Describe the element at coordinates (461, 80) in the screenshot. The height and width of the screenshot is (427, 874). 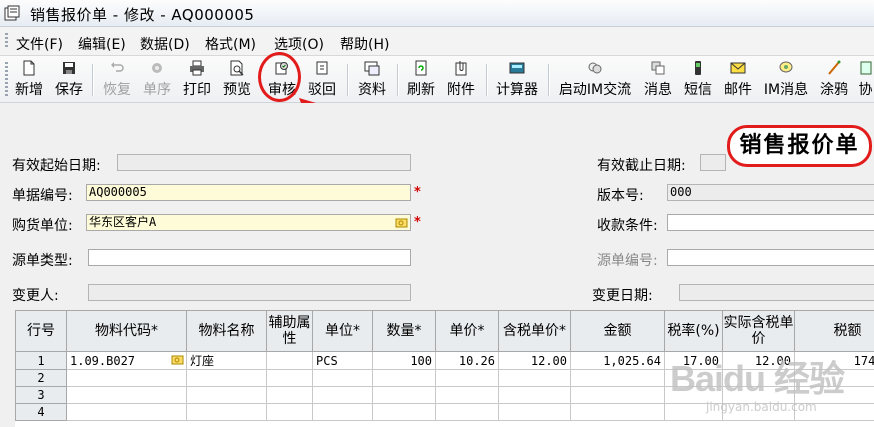
I see `attachment-button: 附件` at that location.